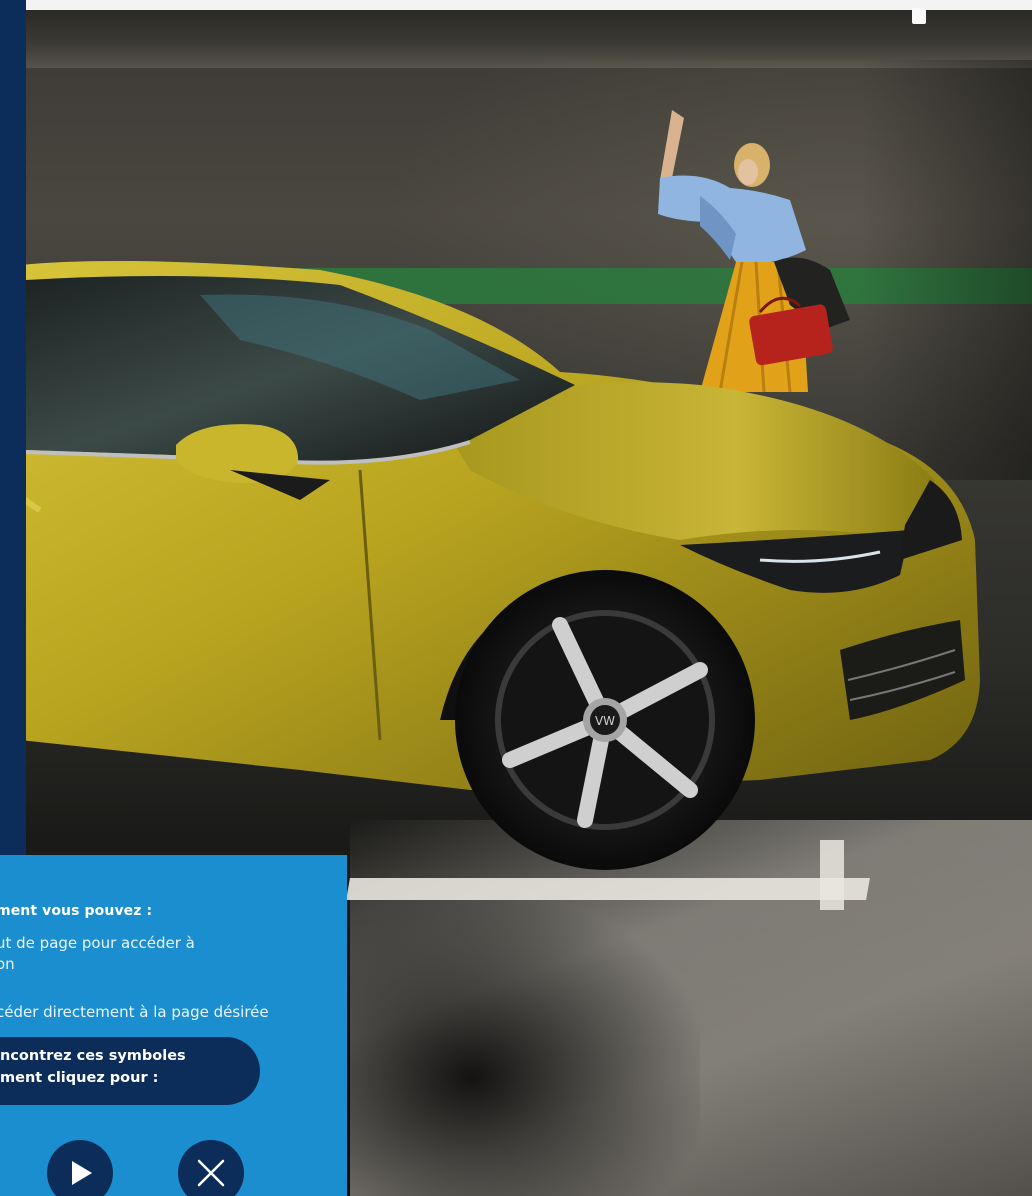 This screenshot has height=1196, width=1032. What do you see at coordinates (605, 721) in the screenshot?
I see `svg-text: VW` at bounding box center [605, 721].